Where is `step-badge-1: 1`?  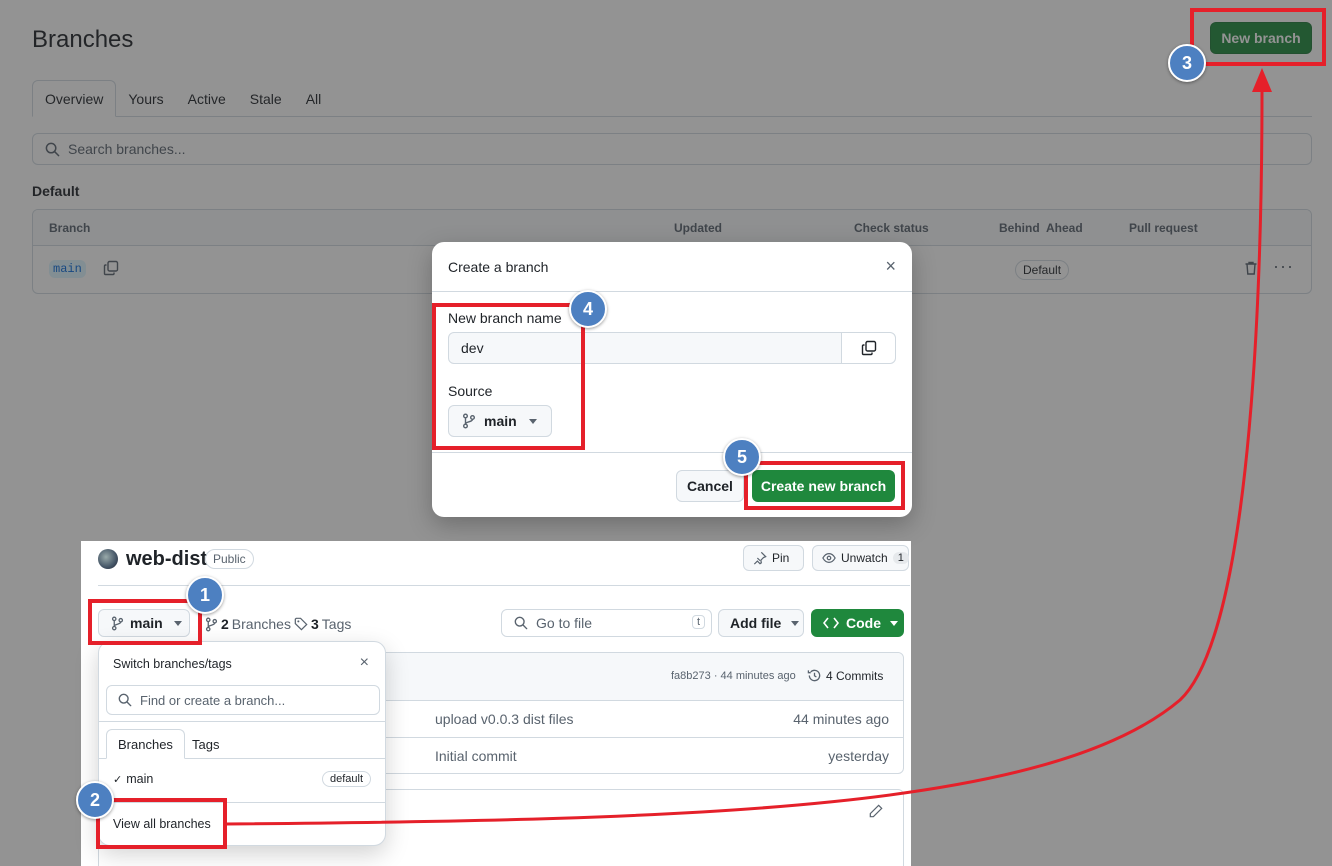
step-badge-1: 1 is located at coordinates (205, 595).